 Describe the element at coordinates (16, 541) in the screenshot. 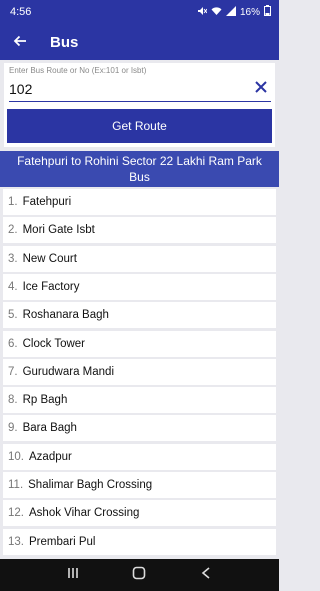

I see `stop-number: 13.` at that location.